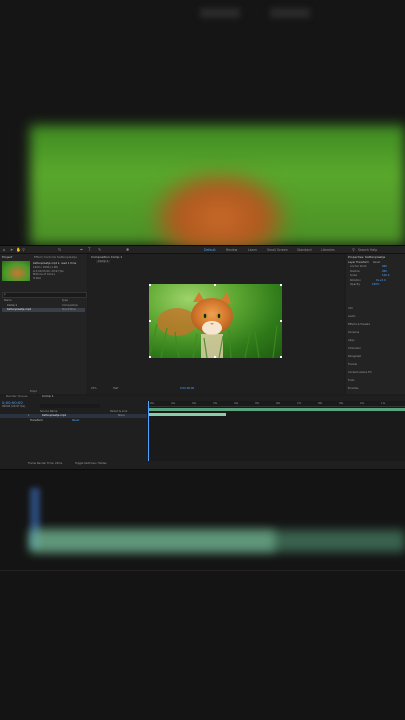 The height and width of the screenshot is (720, 405). Describe the element at coordinates (231, 250) in the screenshot. I see `workspace-review: Review` at that location.